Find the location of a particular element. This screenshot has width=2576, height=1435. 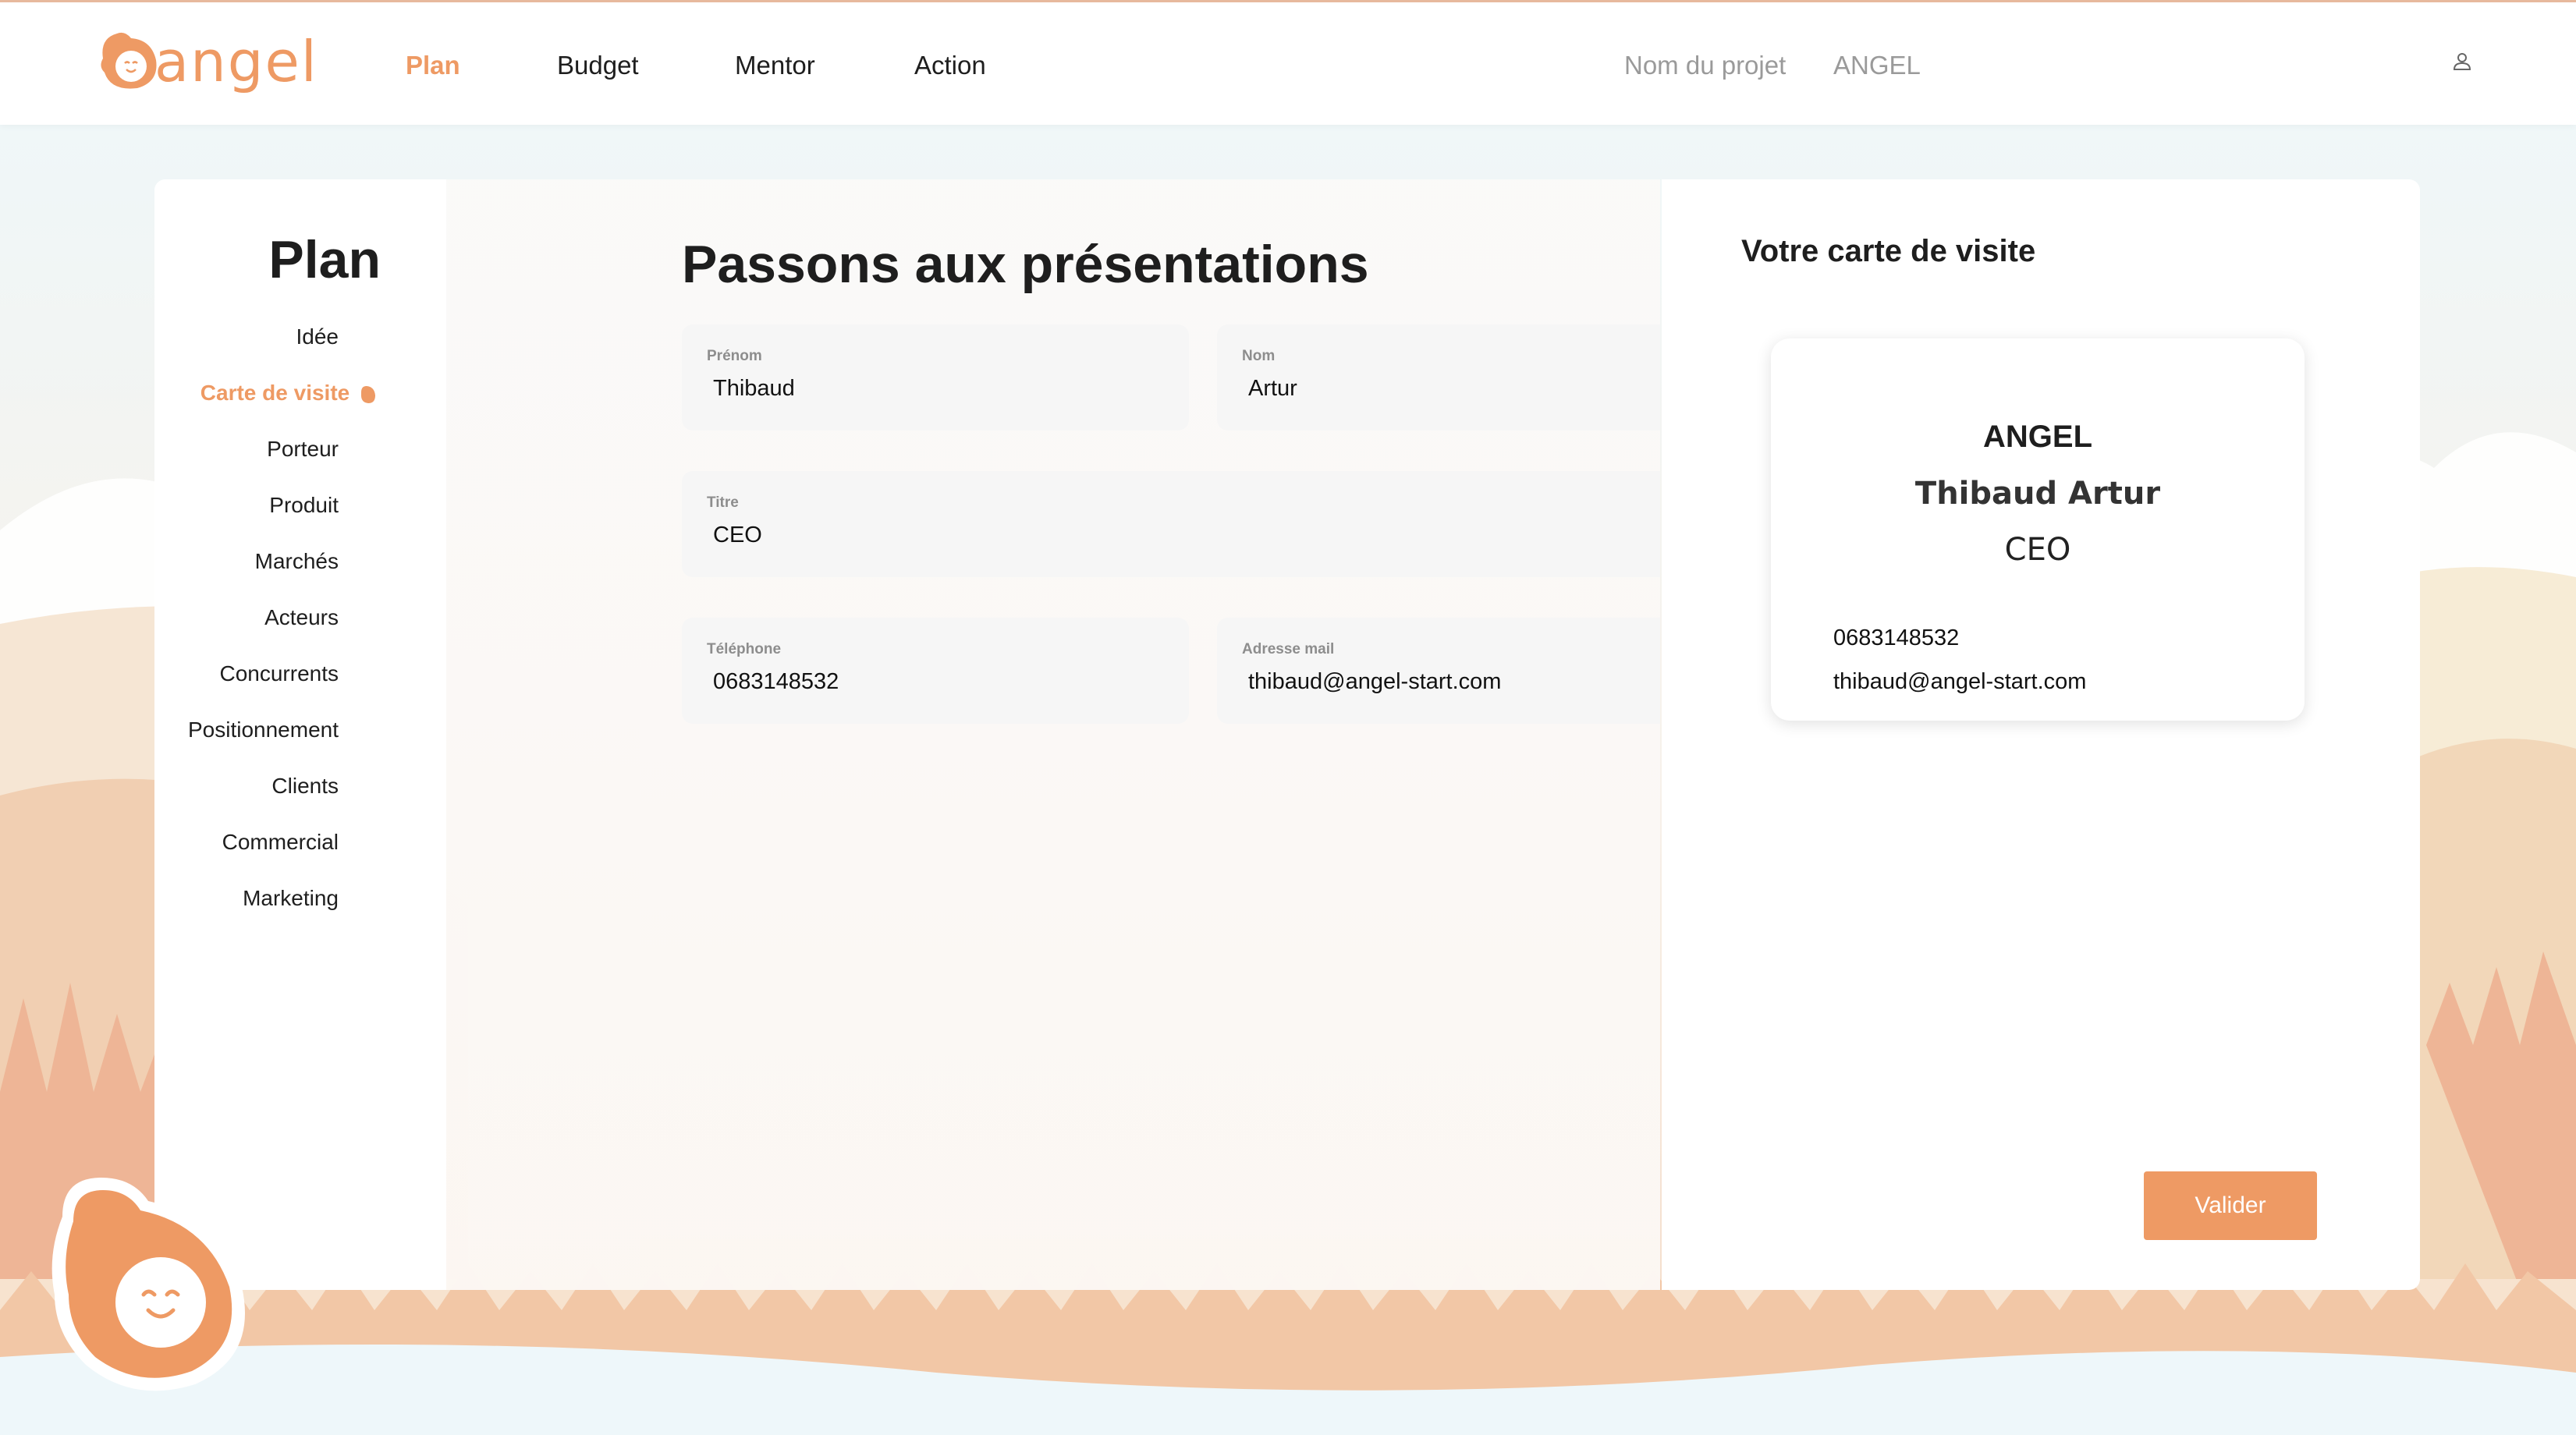

card-phone: 0683148532 is located at coordinates (1896, 637).